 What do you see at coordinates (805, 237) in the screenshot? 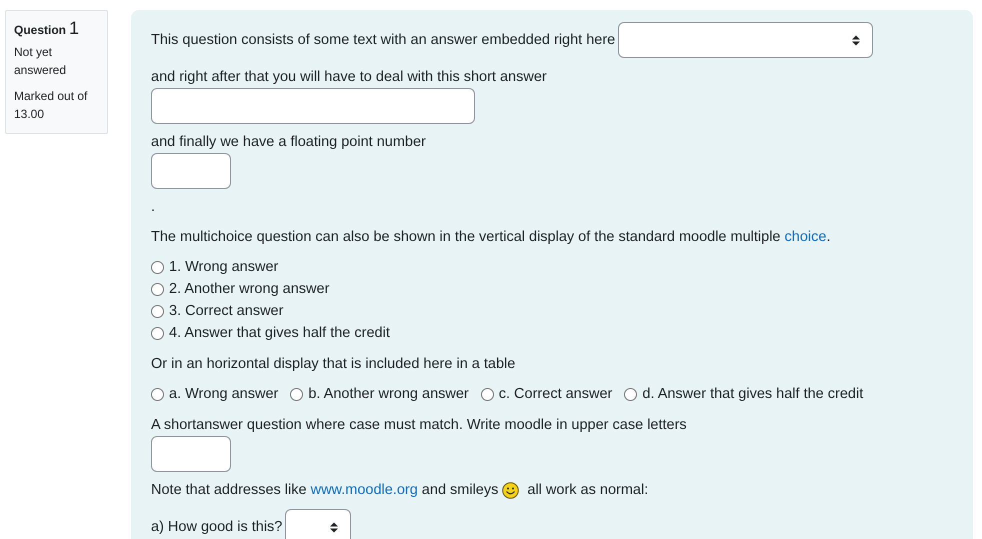
I see `link: choice` at bounding box center [805, 237].